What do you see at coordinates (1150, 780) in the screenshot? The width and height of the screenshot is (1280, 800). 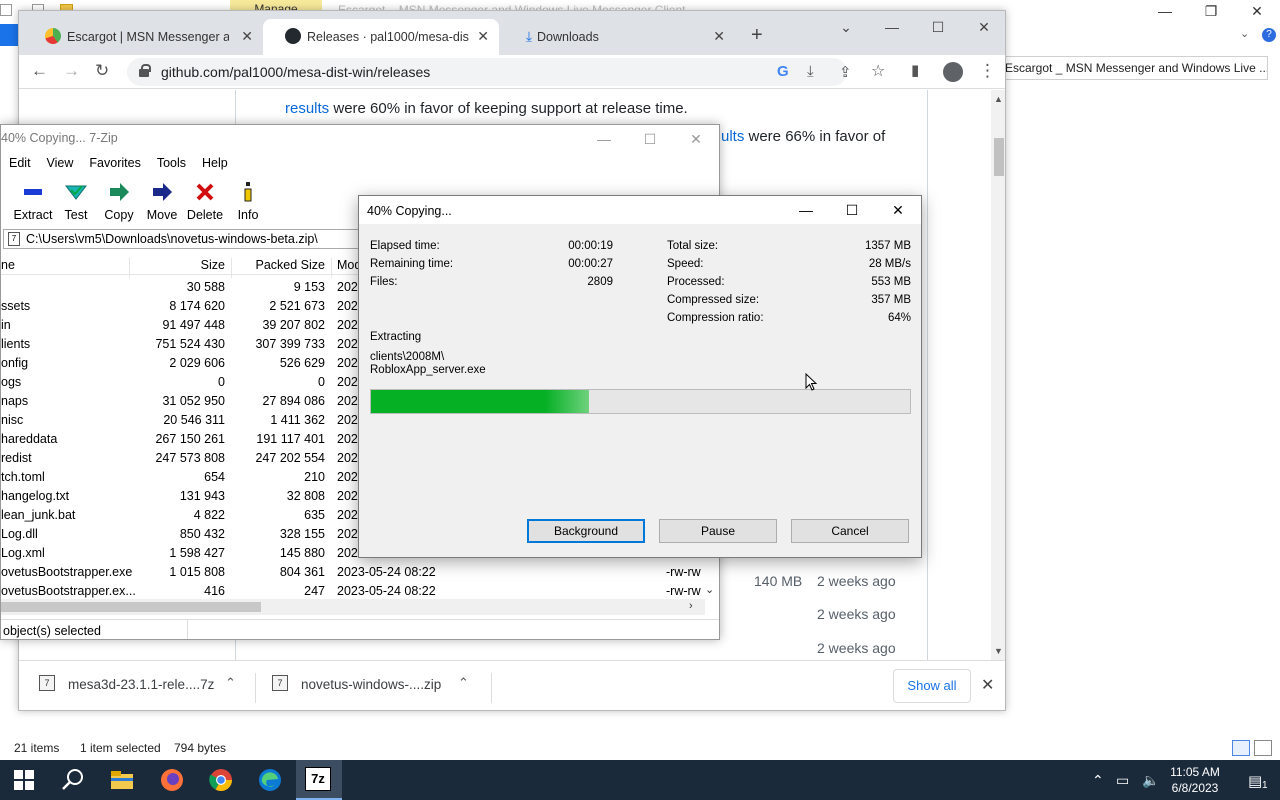 I see `volume-muted-icon: 🔈` at bounding box center [1150, 780].